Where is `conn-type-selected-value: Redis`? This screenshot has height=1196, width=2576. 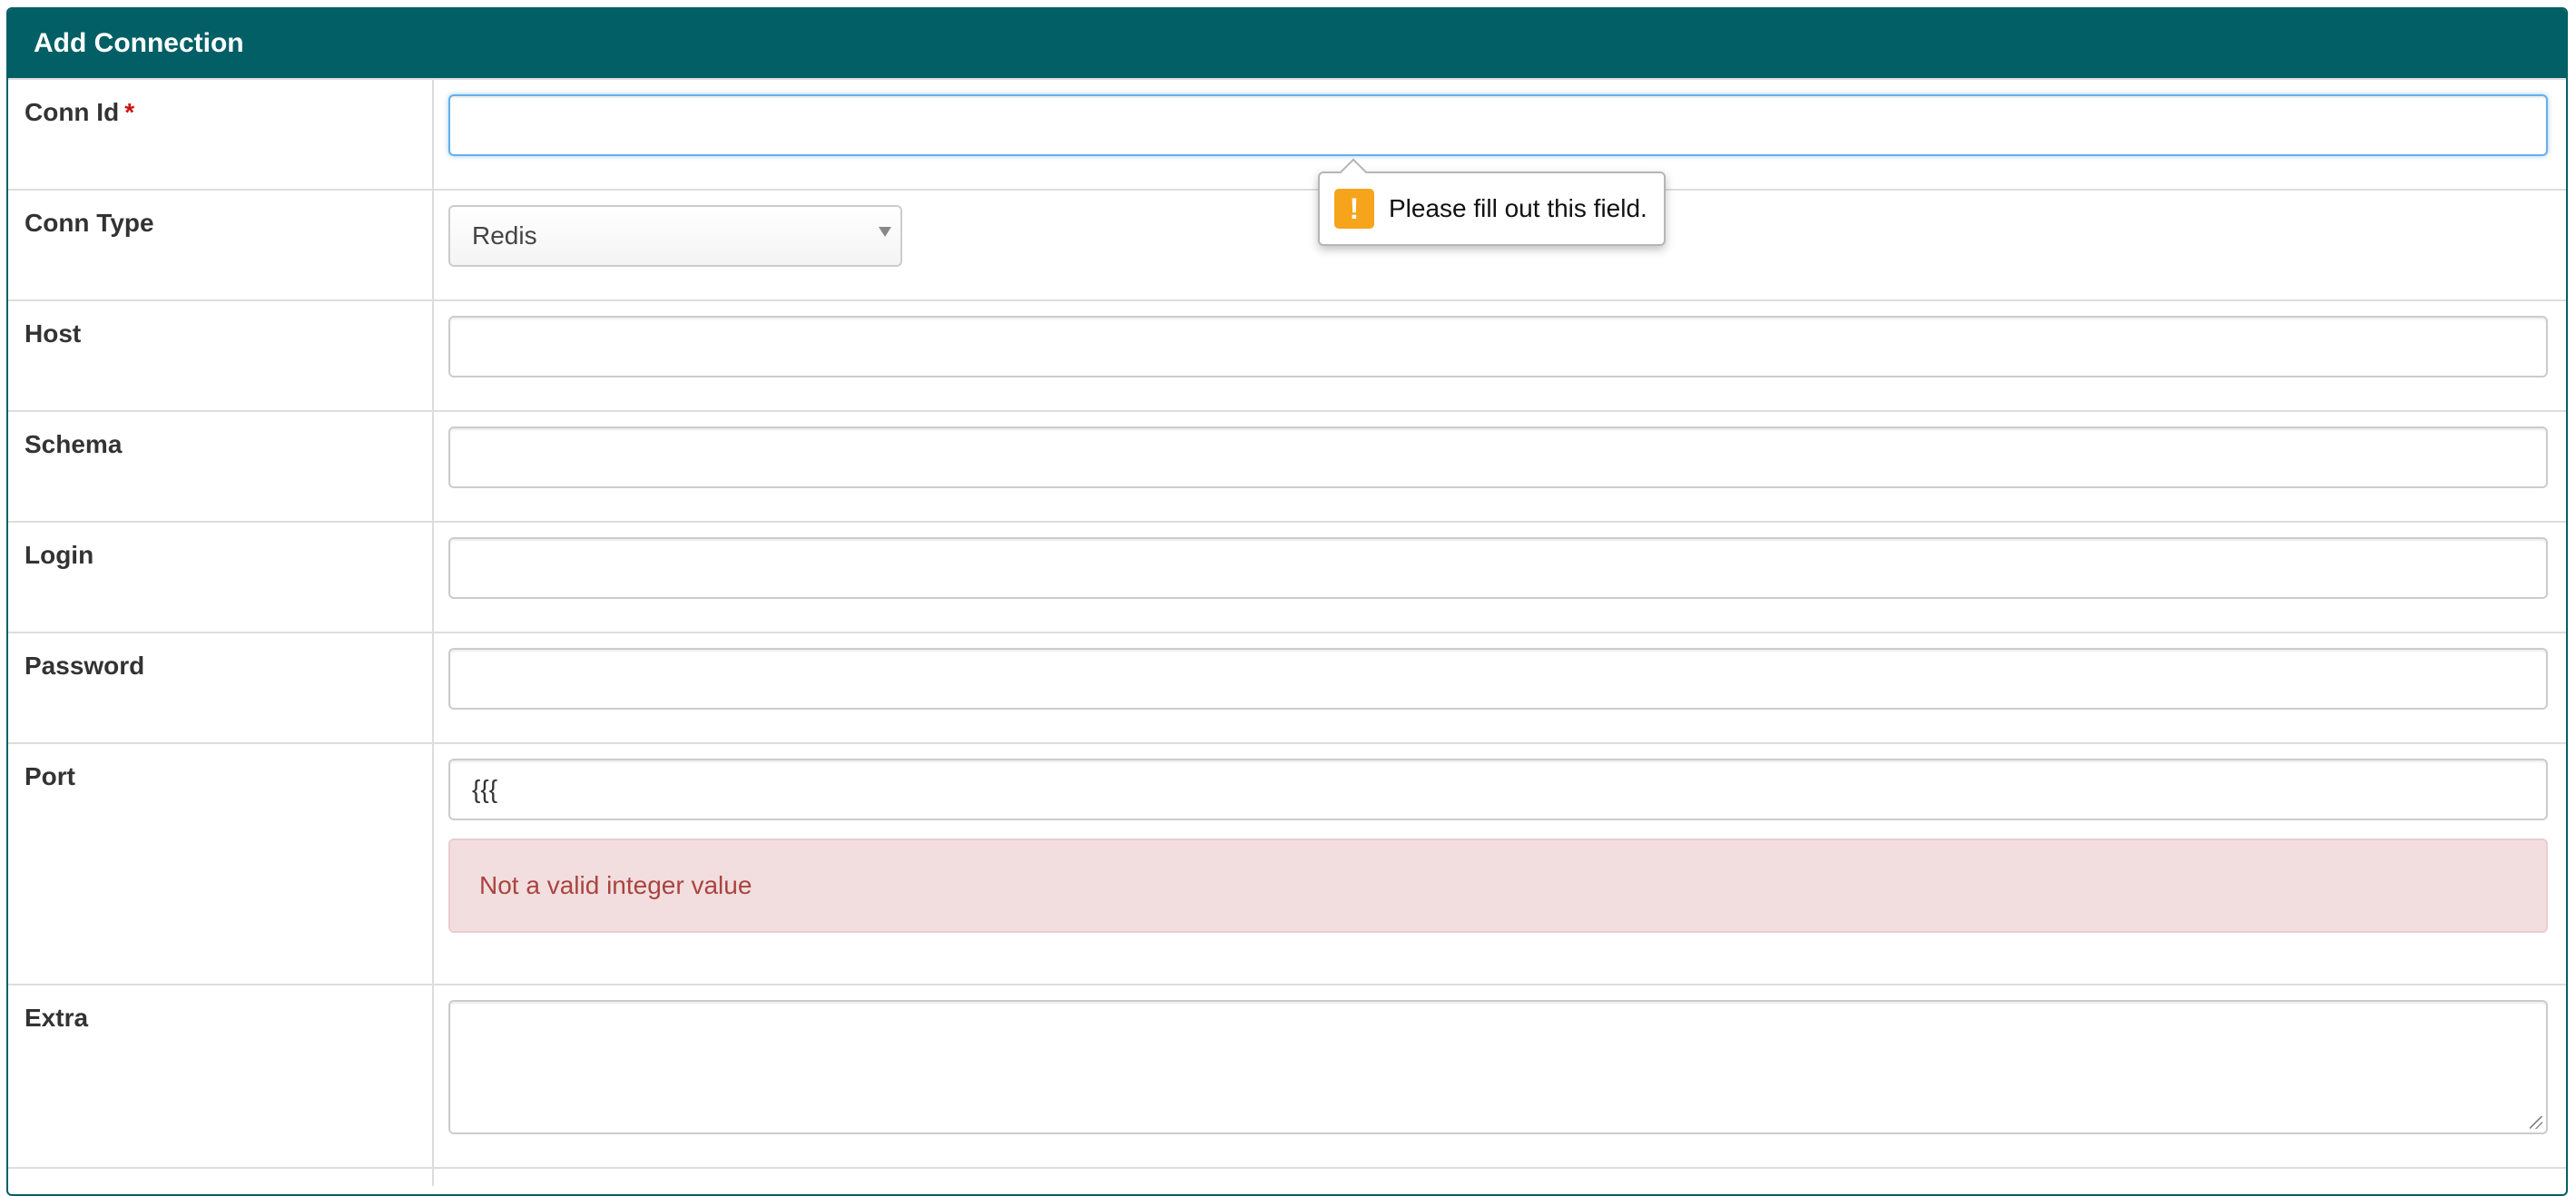
conn-type-selected-value: Redis is located at coordinates (504, 236).